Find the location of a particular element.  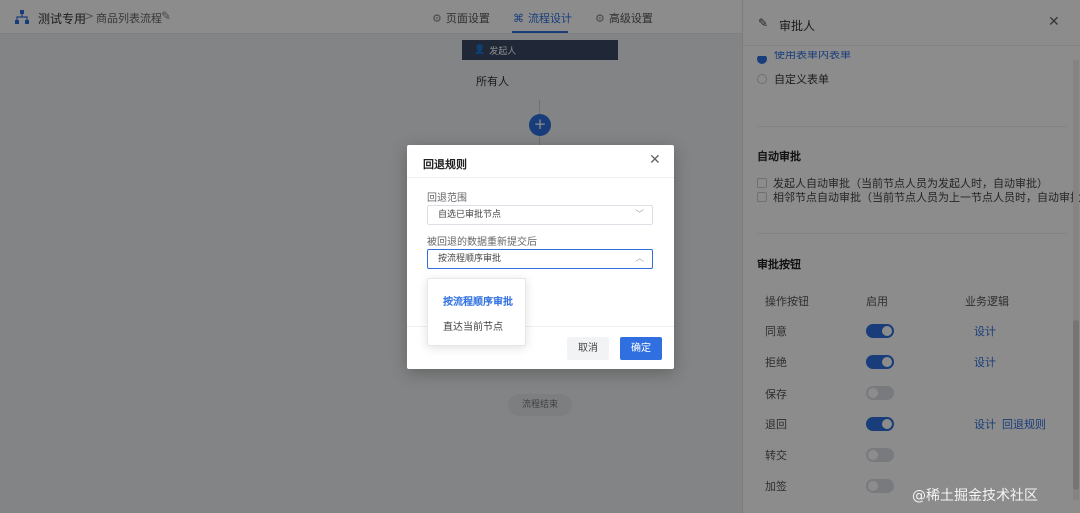

watermark: @稀土掘金技术社区 is located at coordinates (975, 496).